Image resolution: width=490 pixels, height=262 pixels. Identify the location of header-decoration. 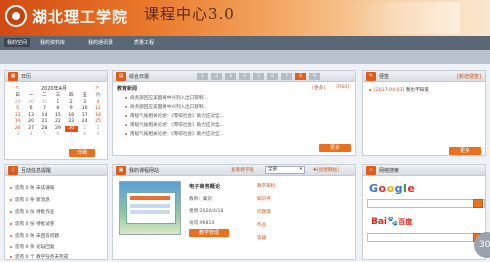
(405, 18).